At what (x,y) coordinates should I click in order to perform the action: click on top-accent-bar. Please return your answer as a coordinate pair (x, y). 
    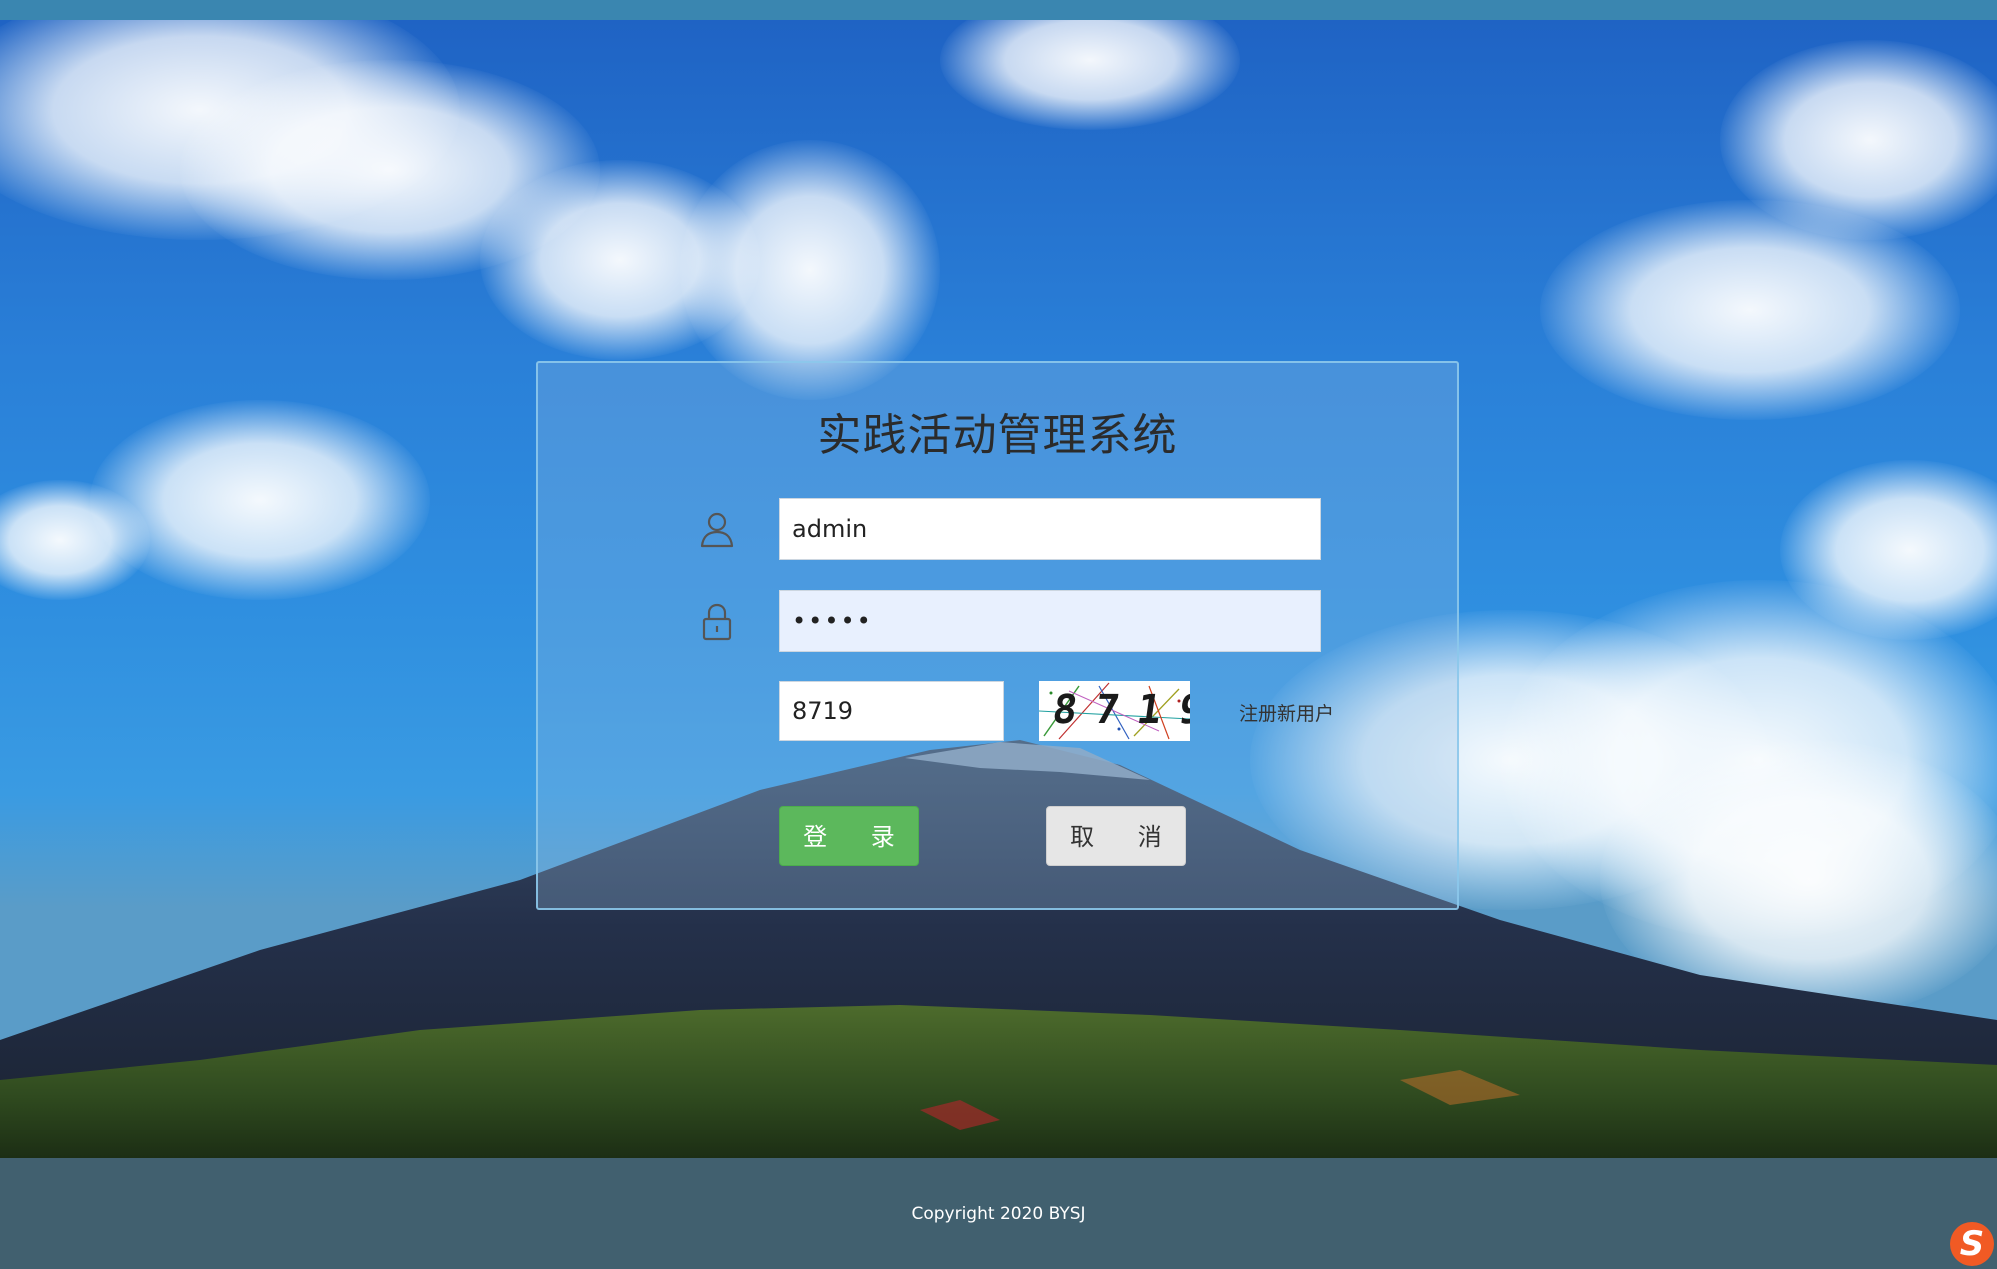
    Looking at the image, I should click on (998, 10).